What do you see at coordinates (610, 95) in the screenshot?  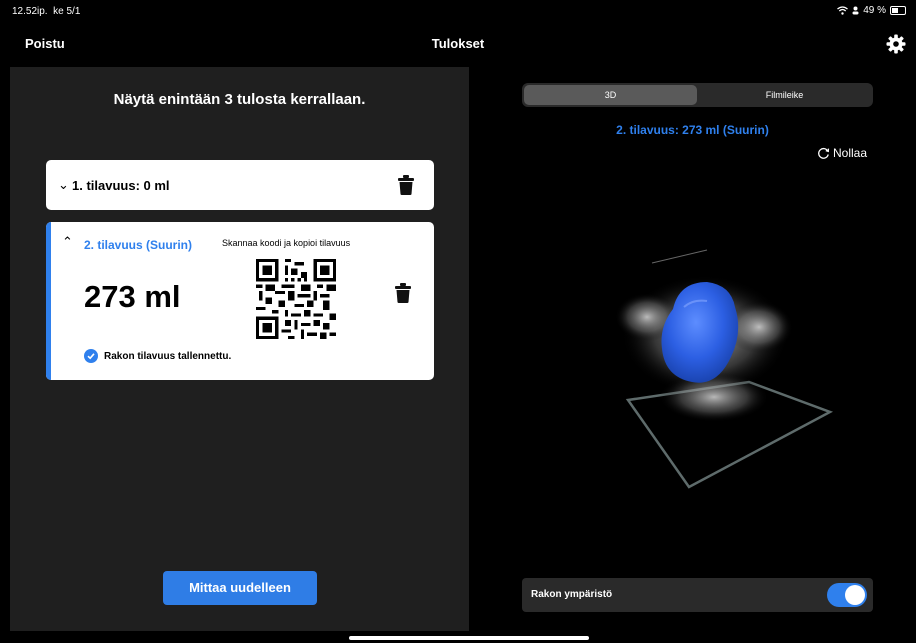 I see `tab-3d: 3D` at bounding box center [610, 95].